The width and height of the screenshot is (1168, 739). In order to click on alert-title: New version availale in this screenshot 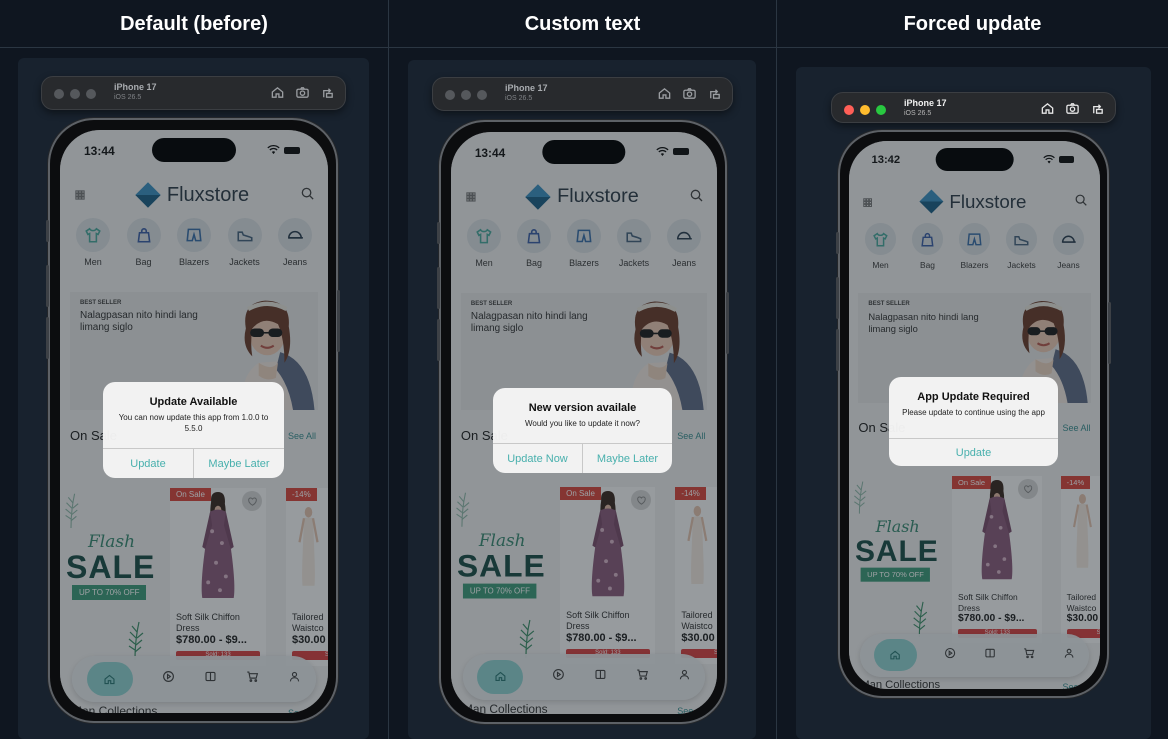, I will do `click(582, 408)`.